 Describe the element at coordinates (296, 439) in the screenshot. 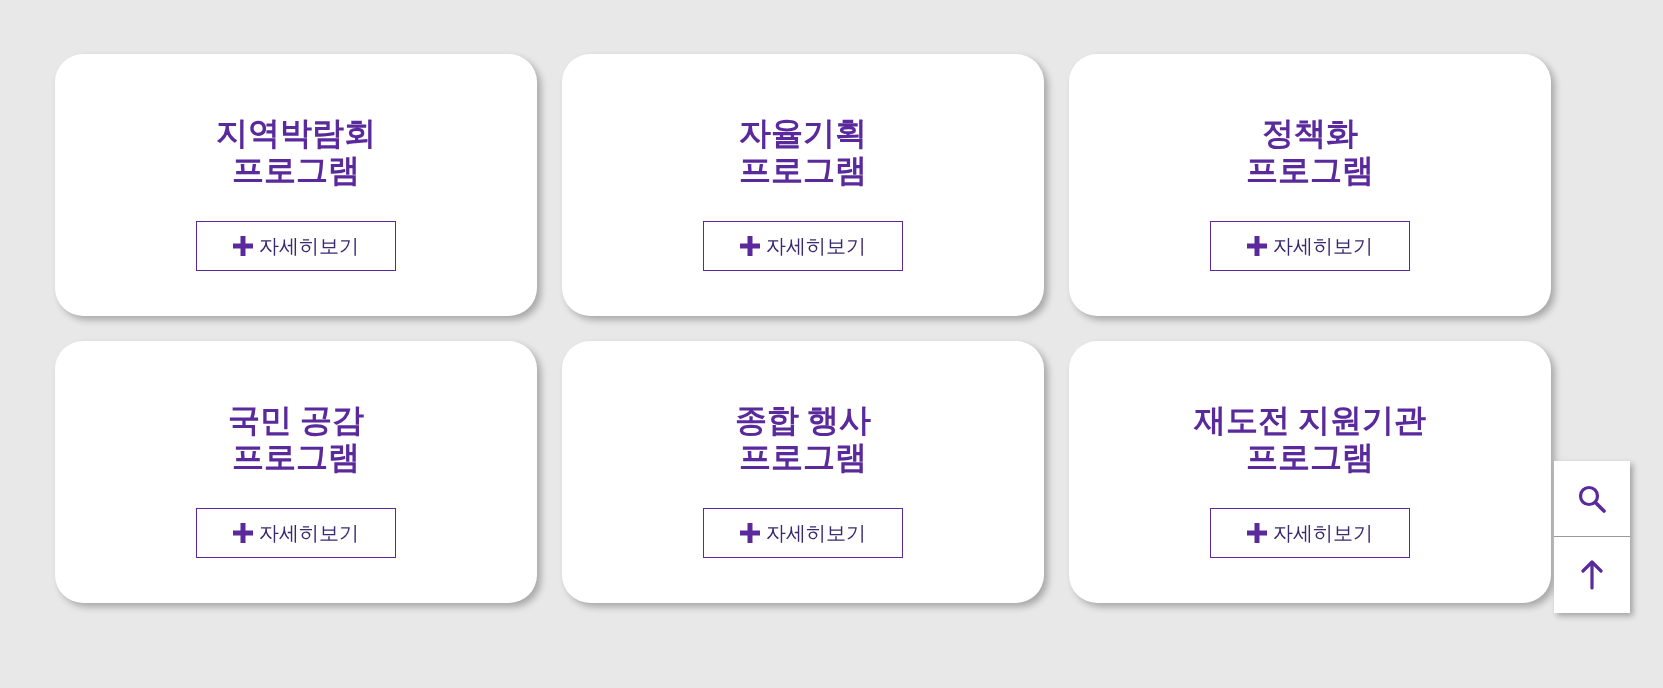

I see `card-title: 국민 공감 프로그램` at that location.